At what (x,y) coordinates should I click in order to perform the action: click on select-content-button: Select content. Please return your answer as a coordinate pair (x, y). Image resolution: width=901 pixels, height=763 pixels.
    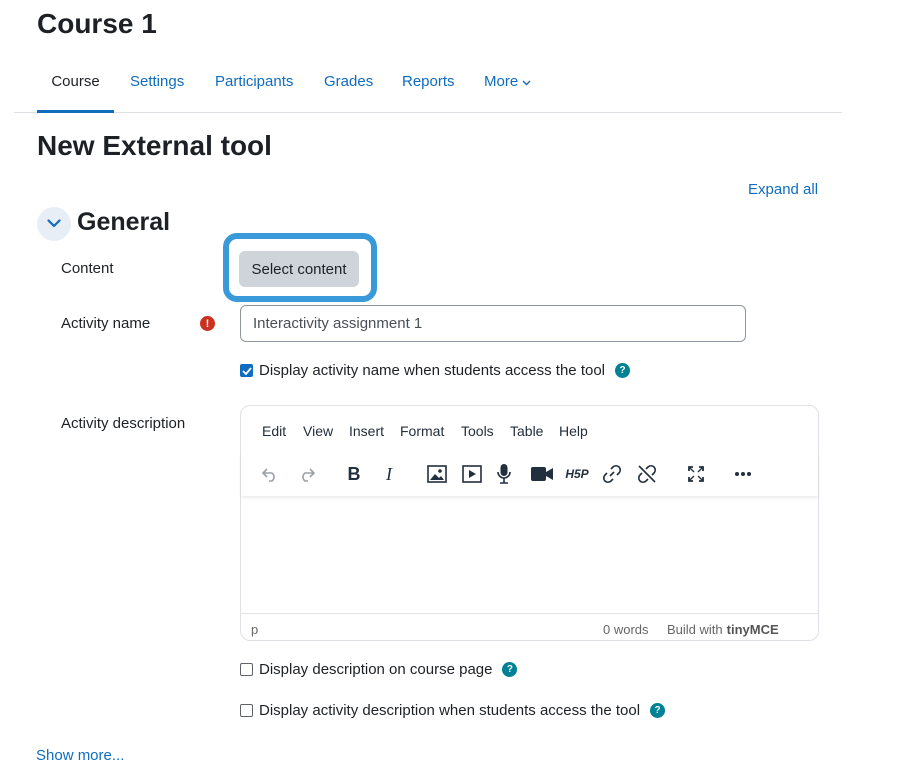
    Looking at the image, I should click on (299, 269).